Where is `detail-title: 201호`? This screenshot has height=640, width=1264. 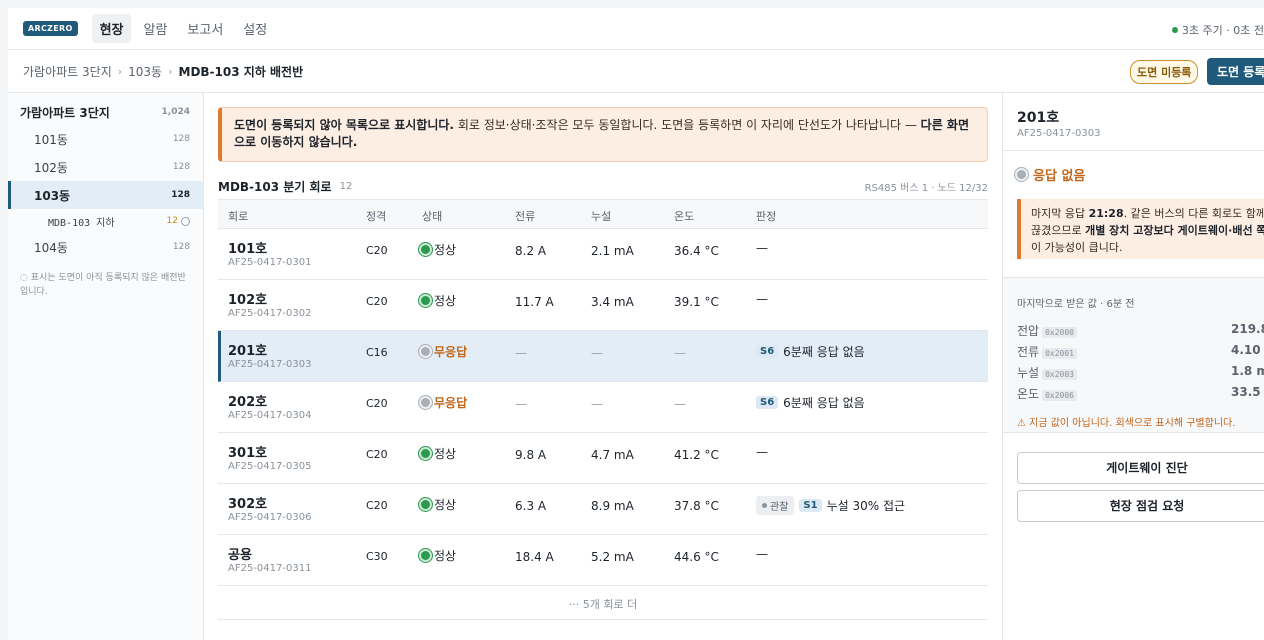
detail-title: 201호 is located at coordinates (1038, 118).